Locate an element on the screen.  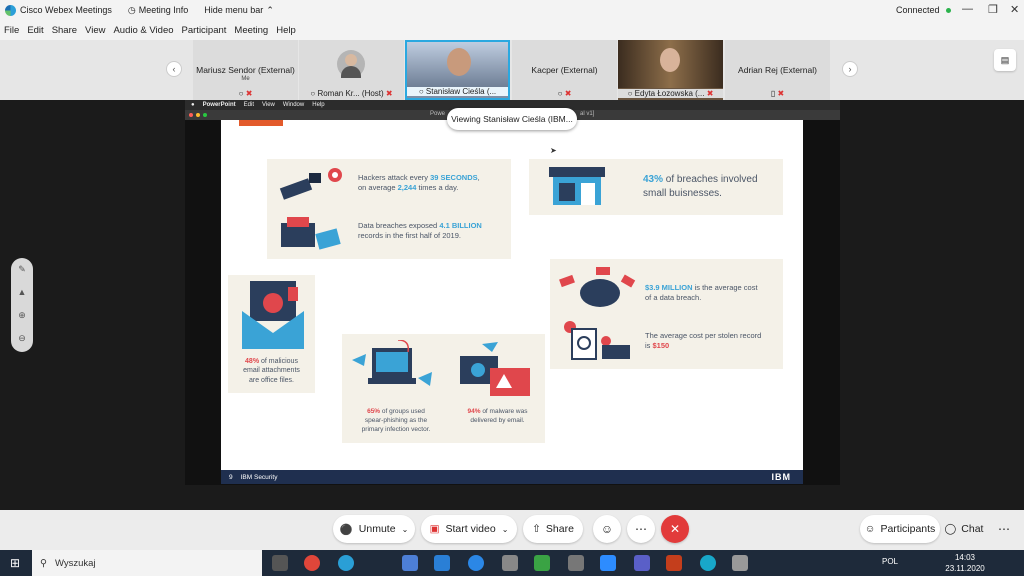
strip-prev-icon: ‹ is located at coordinates (174, 69).